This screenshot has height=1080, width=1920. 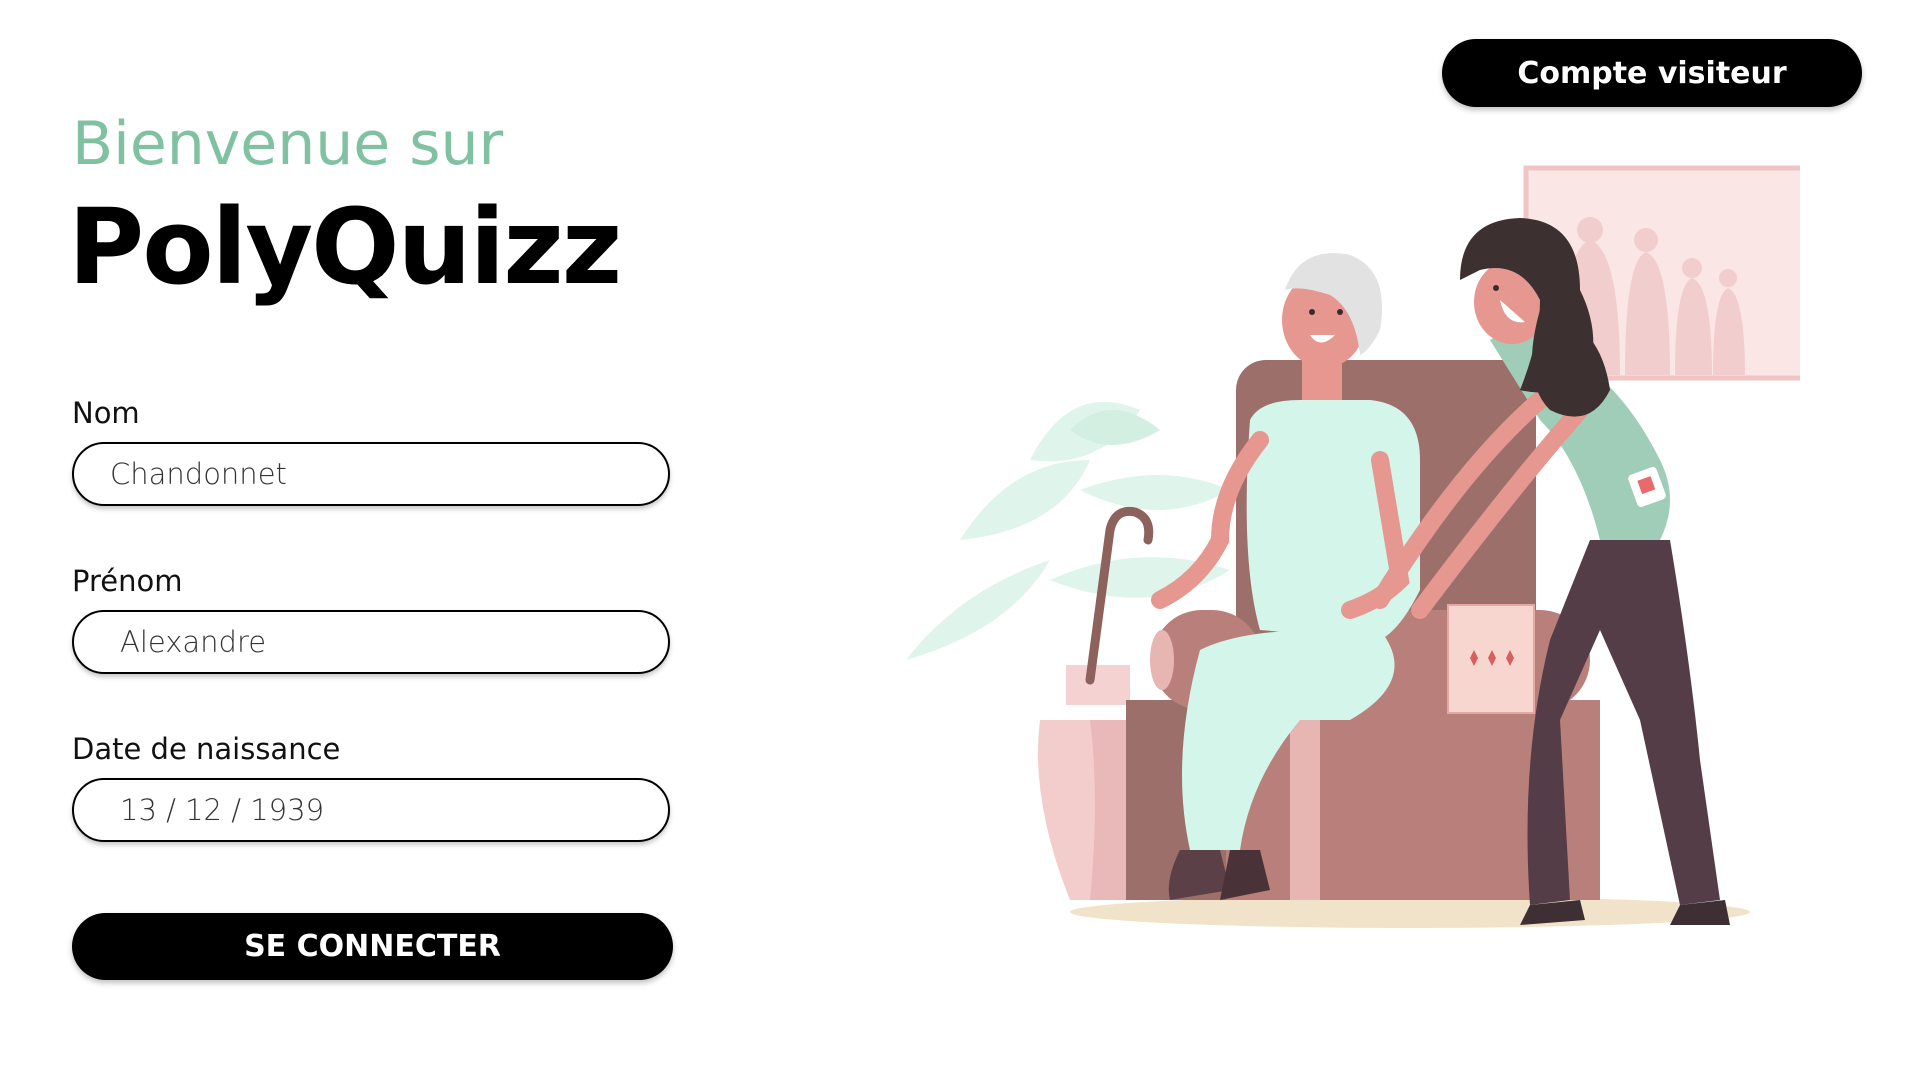 What do you see at coordinates (371, 474) in the screenshot?
I see `last-name-field` at bounding box center [371, 474].